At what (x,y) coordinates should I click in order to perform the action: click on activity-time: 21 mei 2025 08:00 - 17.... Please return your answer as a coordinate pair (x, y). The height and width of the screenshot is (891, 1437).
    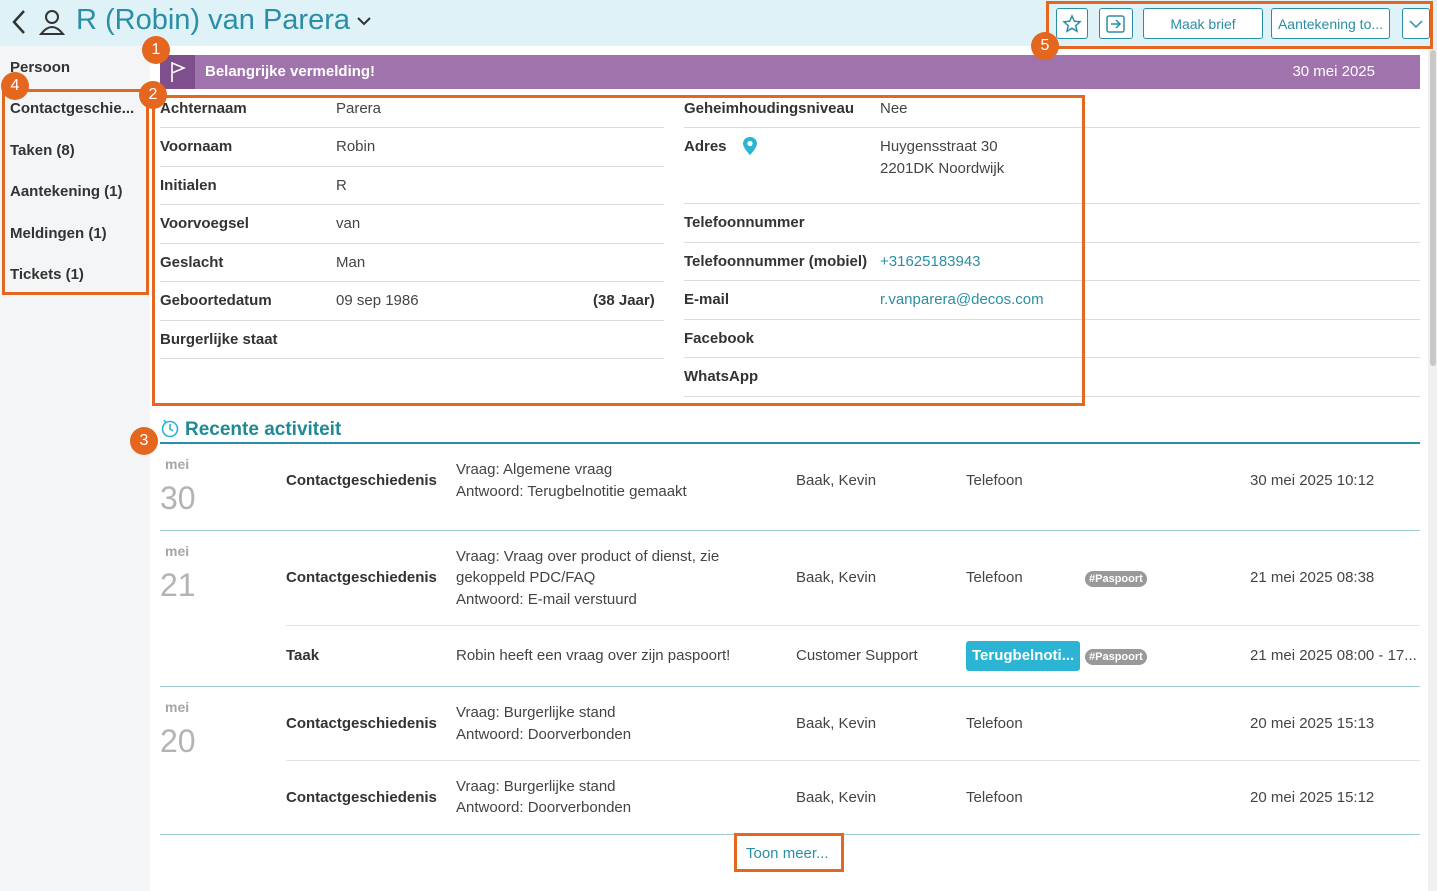
    Looking at the image, I should click on (1333, 655).